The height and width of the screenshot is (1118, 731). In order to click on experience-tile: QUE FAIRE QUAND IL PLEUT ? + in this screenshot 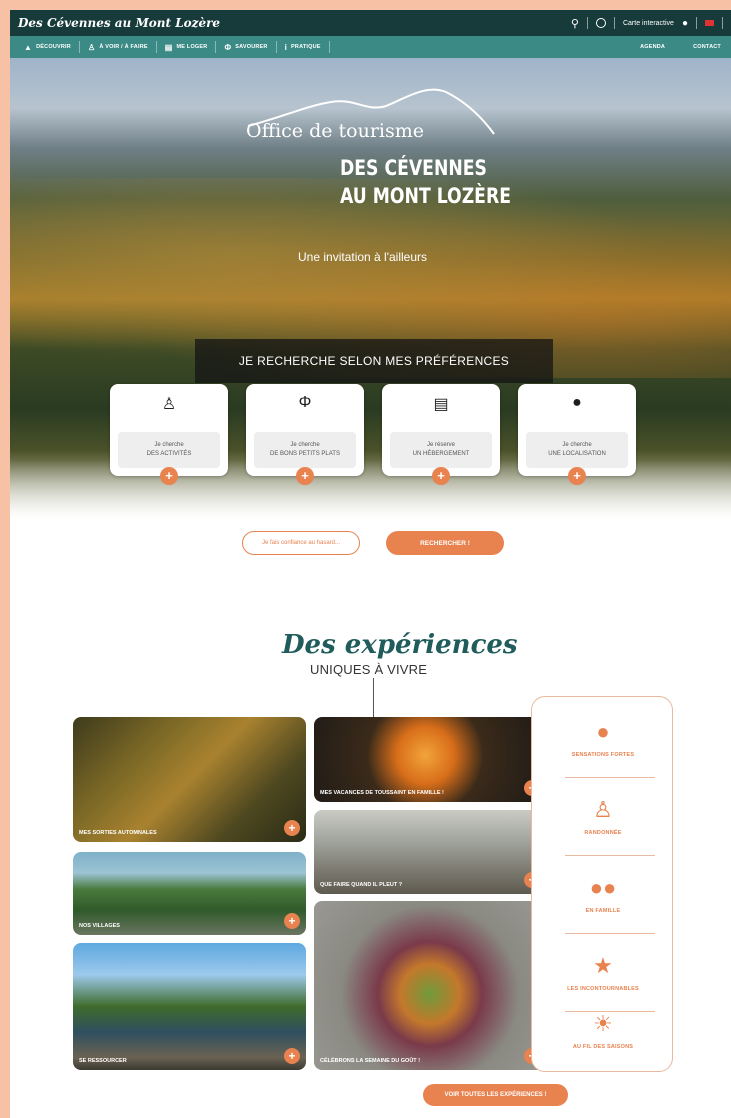, I will do `click(430, 852)`.